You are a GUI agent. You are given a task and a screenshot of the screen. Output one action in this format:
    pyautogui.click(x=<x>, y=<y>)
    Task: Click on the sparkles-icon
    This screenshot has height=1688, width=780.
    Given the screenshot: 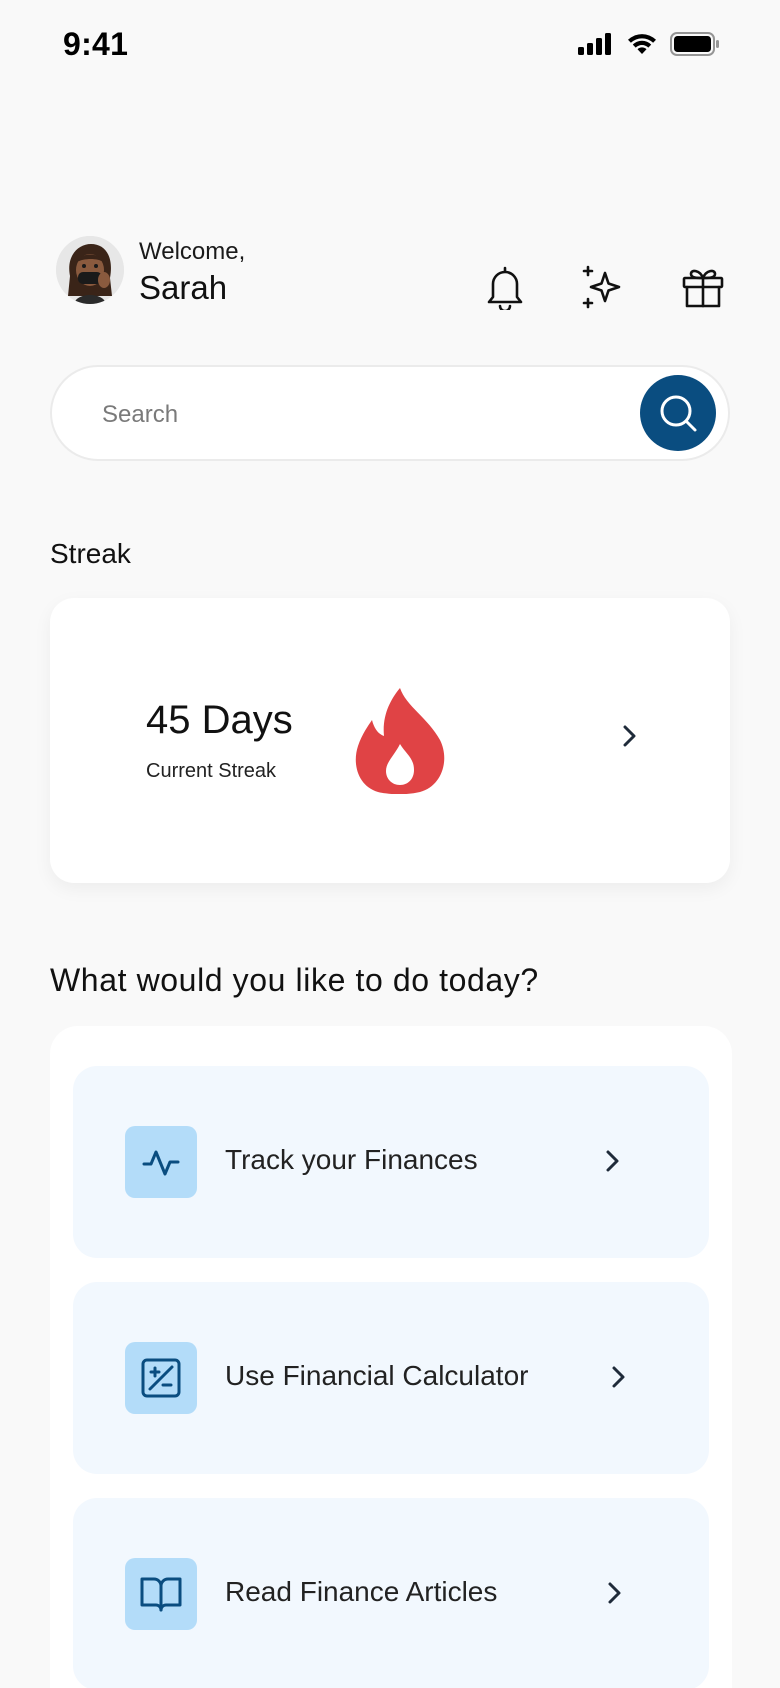 What is the action you would take?
    pyautogui.click(x=601, y=287)
    